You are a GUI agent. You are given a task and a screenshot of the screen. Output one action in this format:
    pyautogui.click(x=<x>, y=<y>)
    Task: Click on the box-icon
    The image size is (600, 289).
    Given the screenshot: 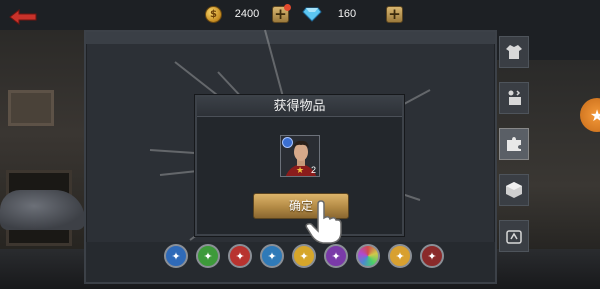 What is the action you would take?
    pyautogui.click(x=514, y=190)
    